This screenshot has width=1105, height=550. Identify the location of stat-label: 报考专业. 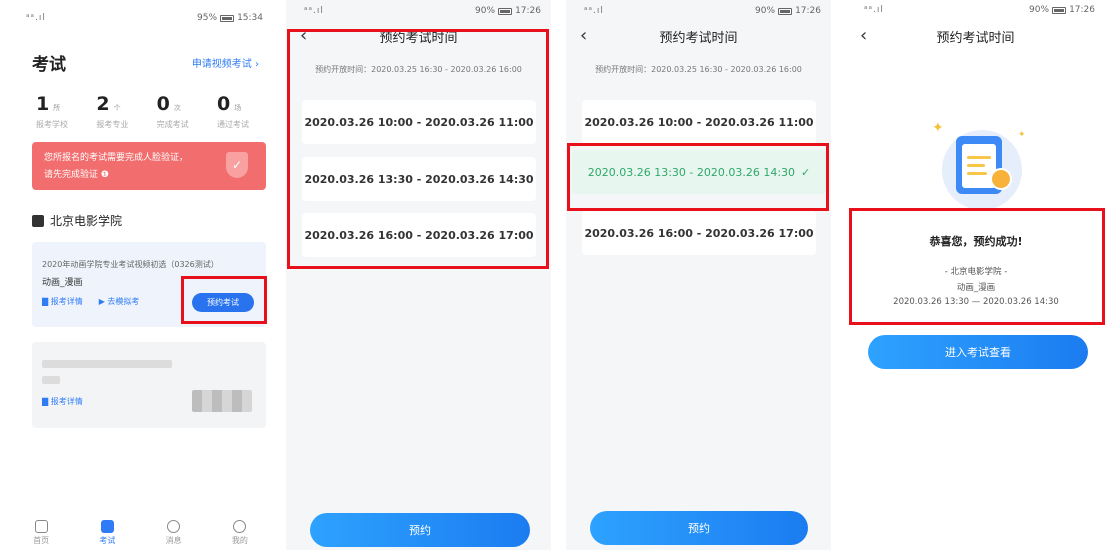
(112, 124).